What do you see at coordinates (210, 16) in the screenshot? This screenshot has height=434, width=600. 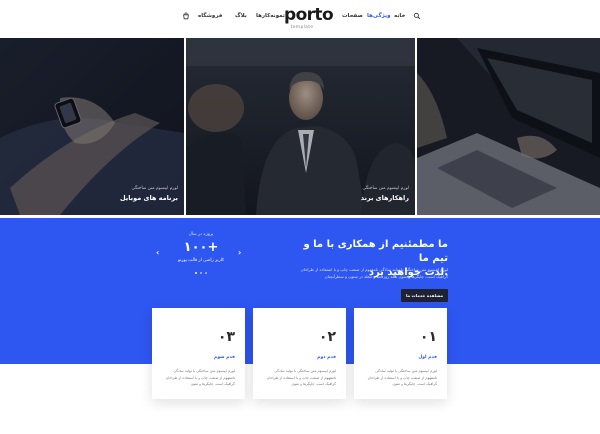 I see `nav-shop: فروشگاه` at bounding box center [210, 16].